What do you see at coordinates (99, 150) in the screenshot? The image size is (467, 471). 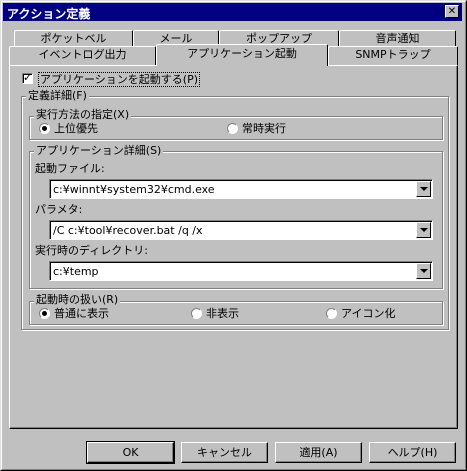 I see `app-detail-label: アプリケーション詳細(S)` at bounding box center [99, 150].